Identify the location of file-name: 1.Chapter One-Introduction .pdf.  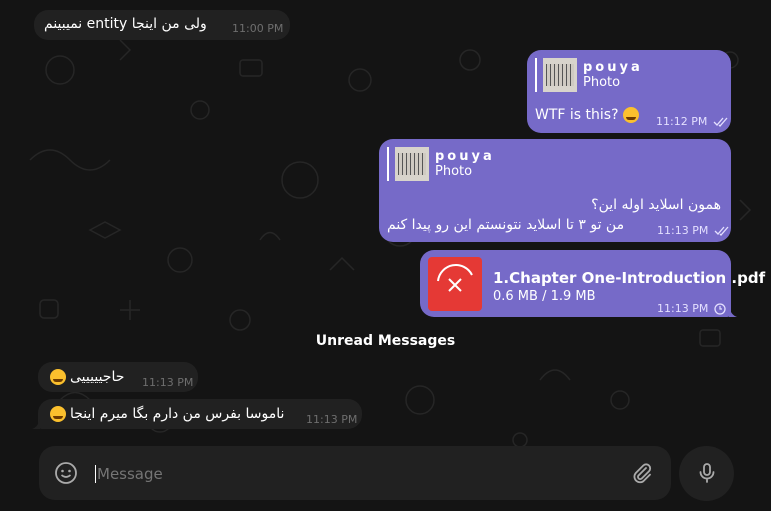
(629, 278).